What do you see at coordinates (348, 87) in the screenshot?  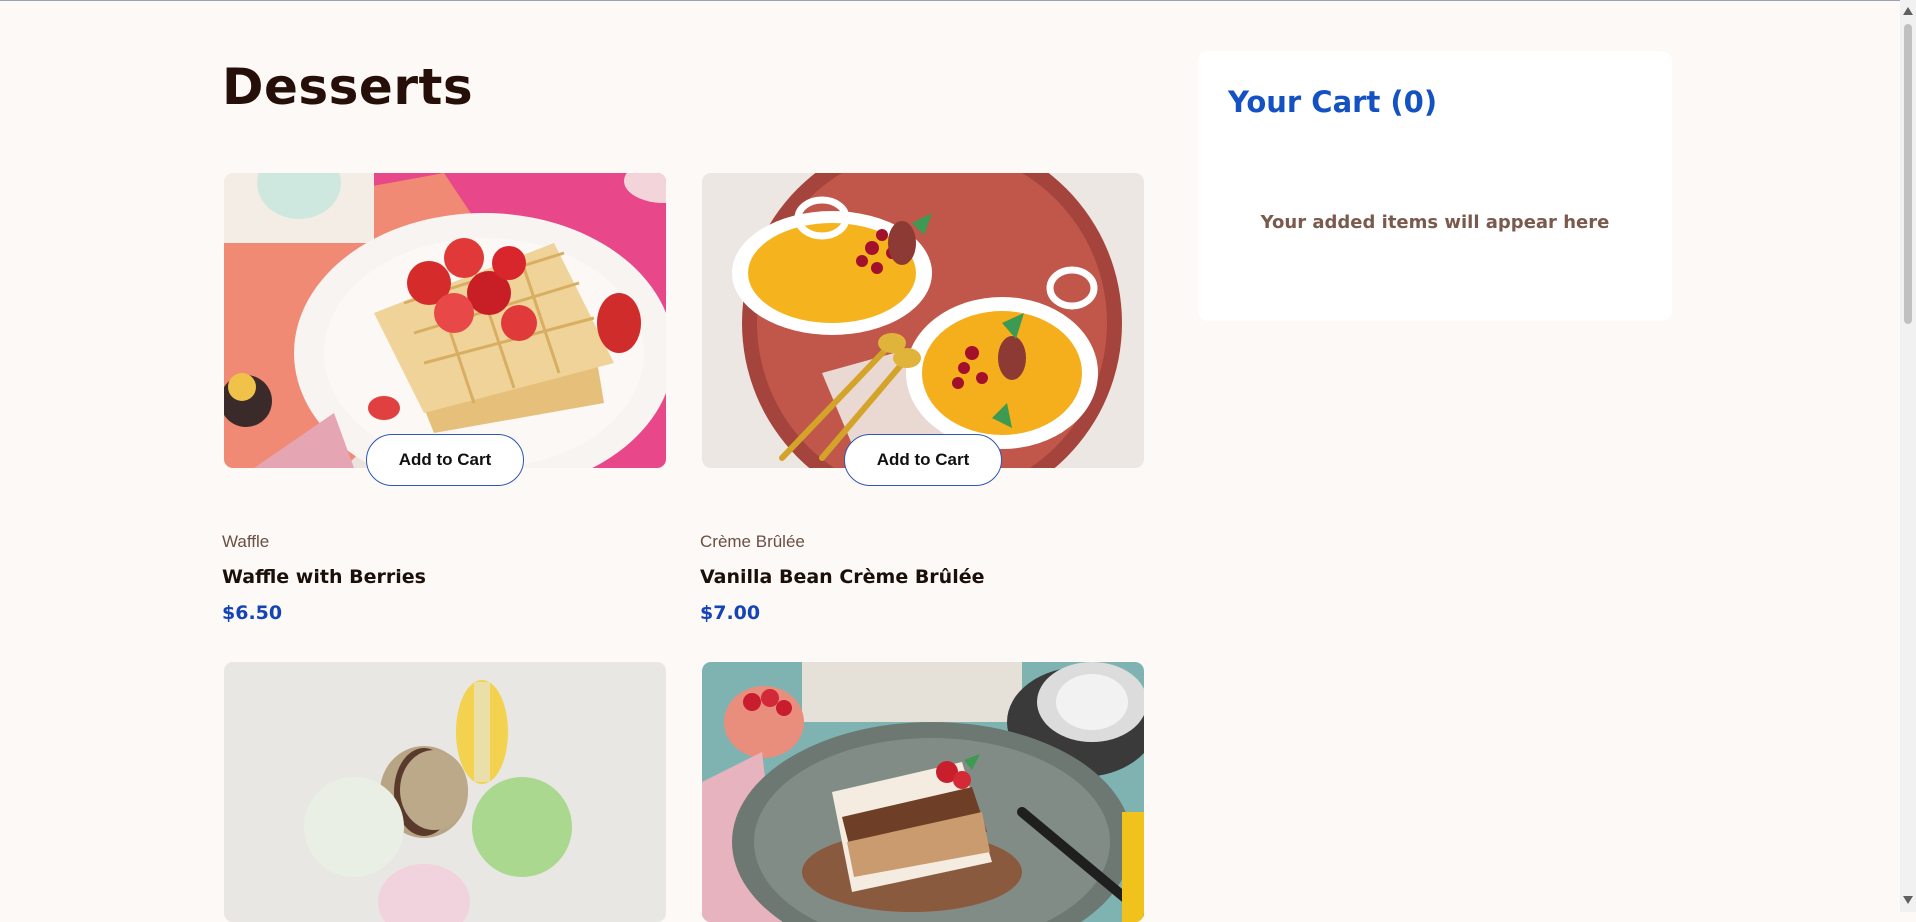 I see `page-title: Desserts` at bounding box center [348, 87].